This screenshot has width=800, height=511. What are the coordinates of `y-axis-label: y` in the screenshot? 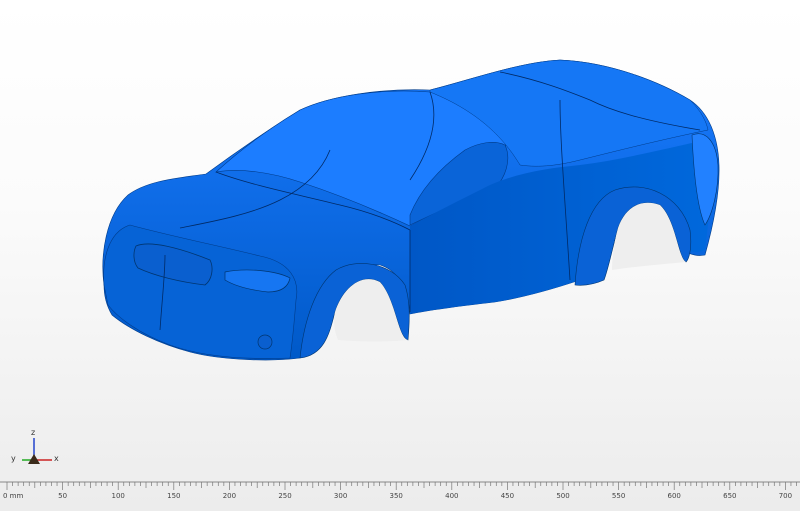 It's located at (13, 458).